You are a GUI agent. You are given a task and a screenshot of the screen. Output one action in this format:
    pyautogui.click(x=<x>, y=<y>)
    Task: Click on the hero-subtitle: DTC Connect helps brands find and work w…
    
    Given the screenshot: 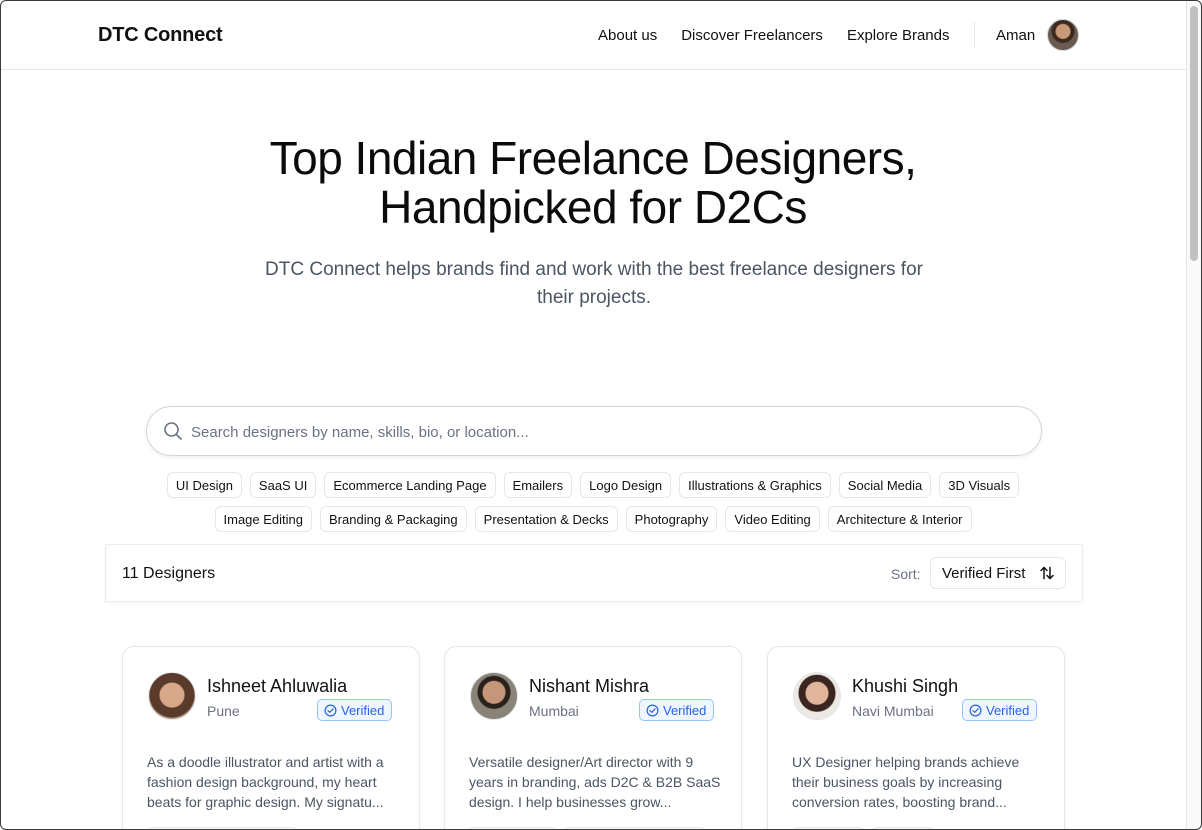 What is the action you would take?
    pyautogui.click(x=594, y=283)
    